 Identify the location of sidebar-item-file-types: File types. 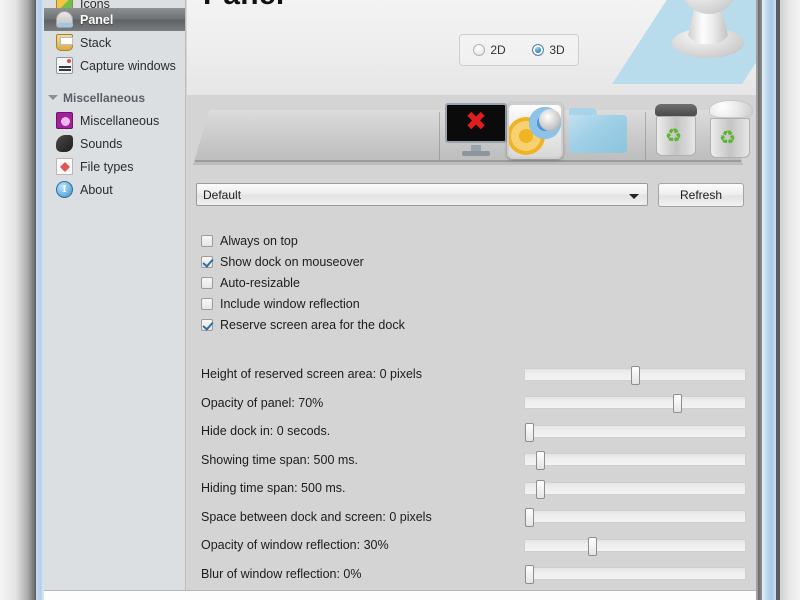
(114, 166).